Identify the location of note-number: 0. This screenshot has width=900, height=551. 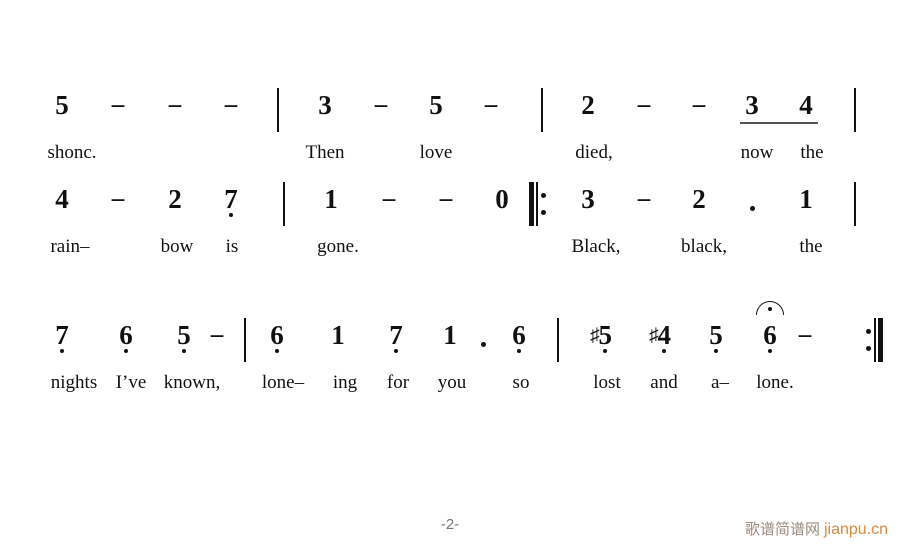
(502, 199).